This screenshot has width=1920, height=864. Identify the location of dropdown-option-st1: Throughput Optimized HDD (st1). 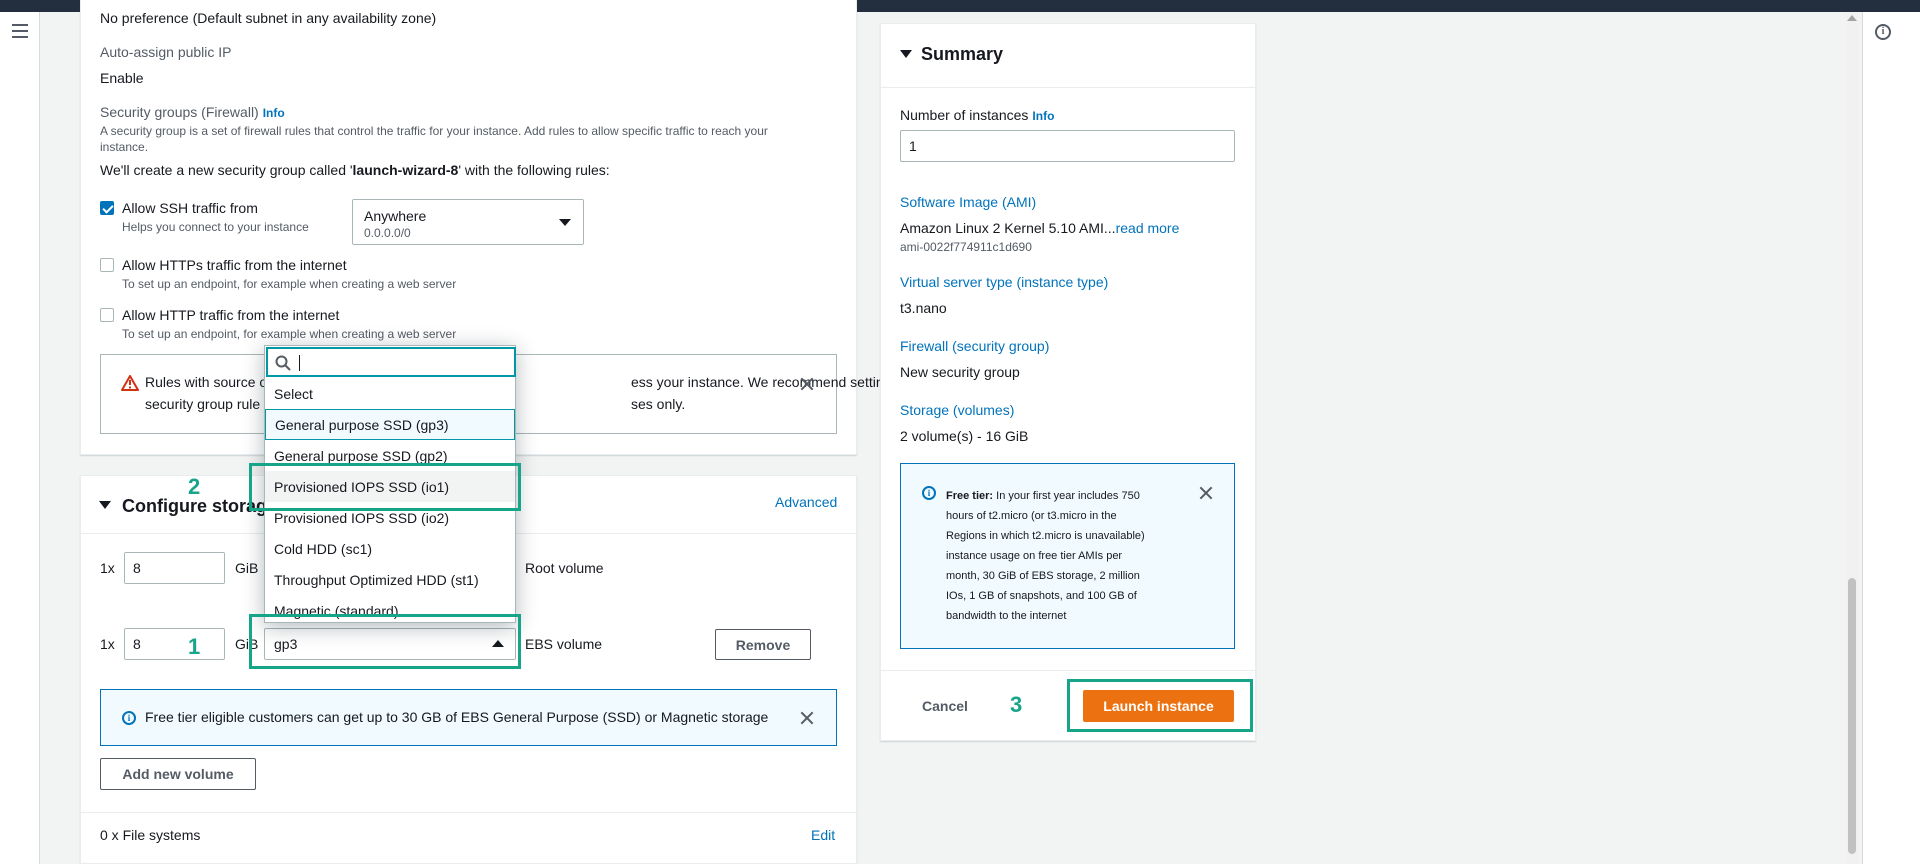
(390, 579).